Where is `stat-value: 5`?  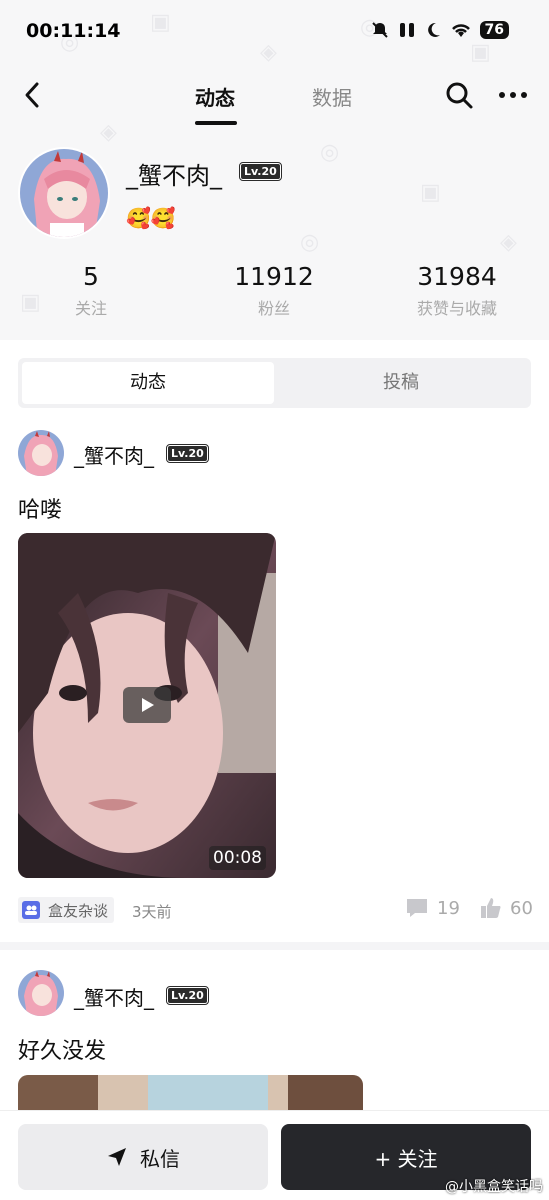 stat-value: 5 is located at coordinates (91, 276).